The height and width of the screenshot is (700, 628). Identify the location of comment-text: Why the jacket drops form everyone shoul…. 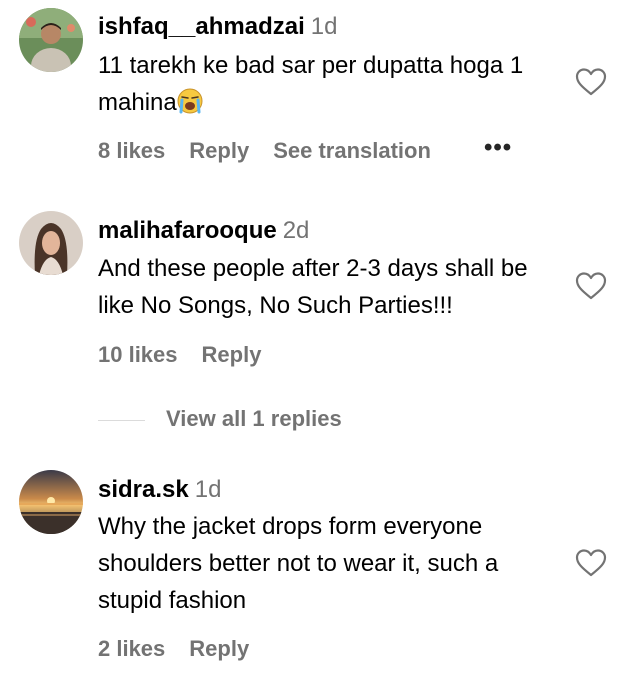
(298, 563).